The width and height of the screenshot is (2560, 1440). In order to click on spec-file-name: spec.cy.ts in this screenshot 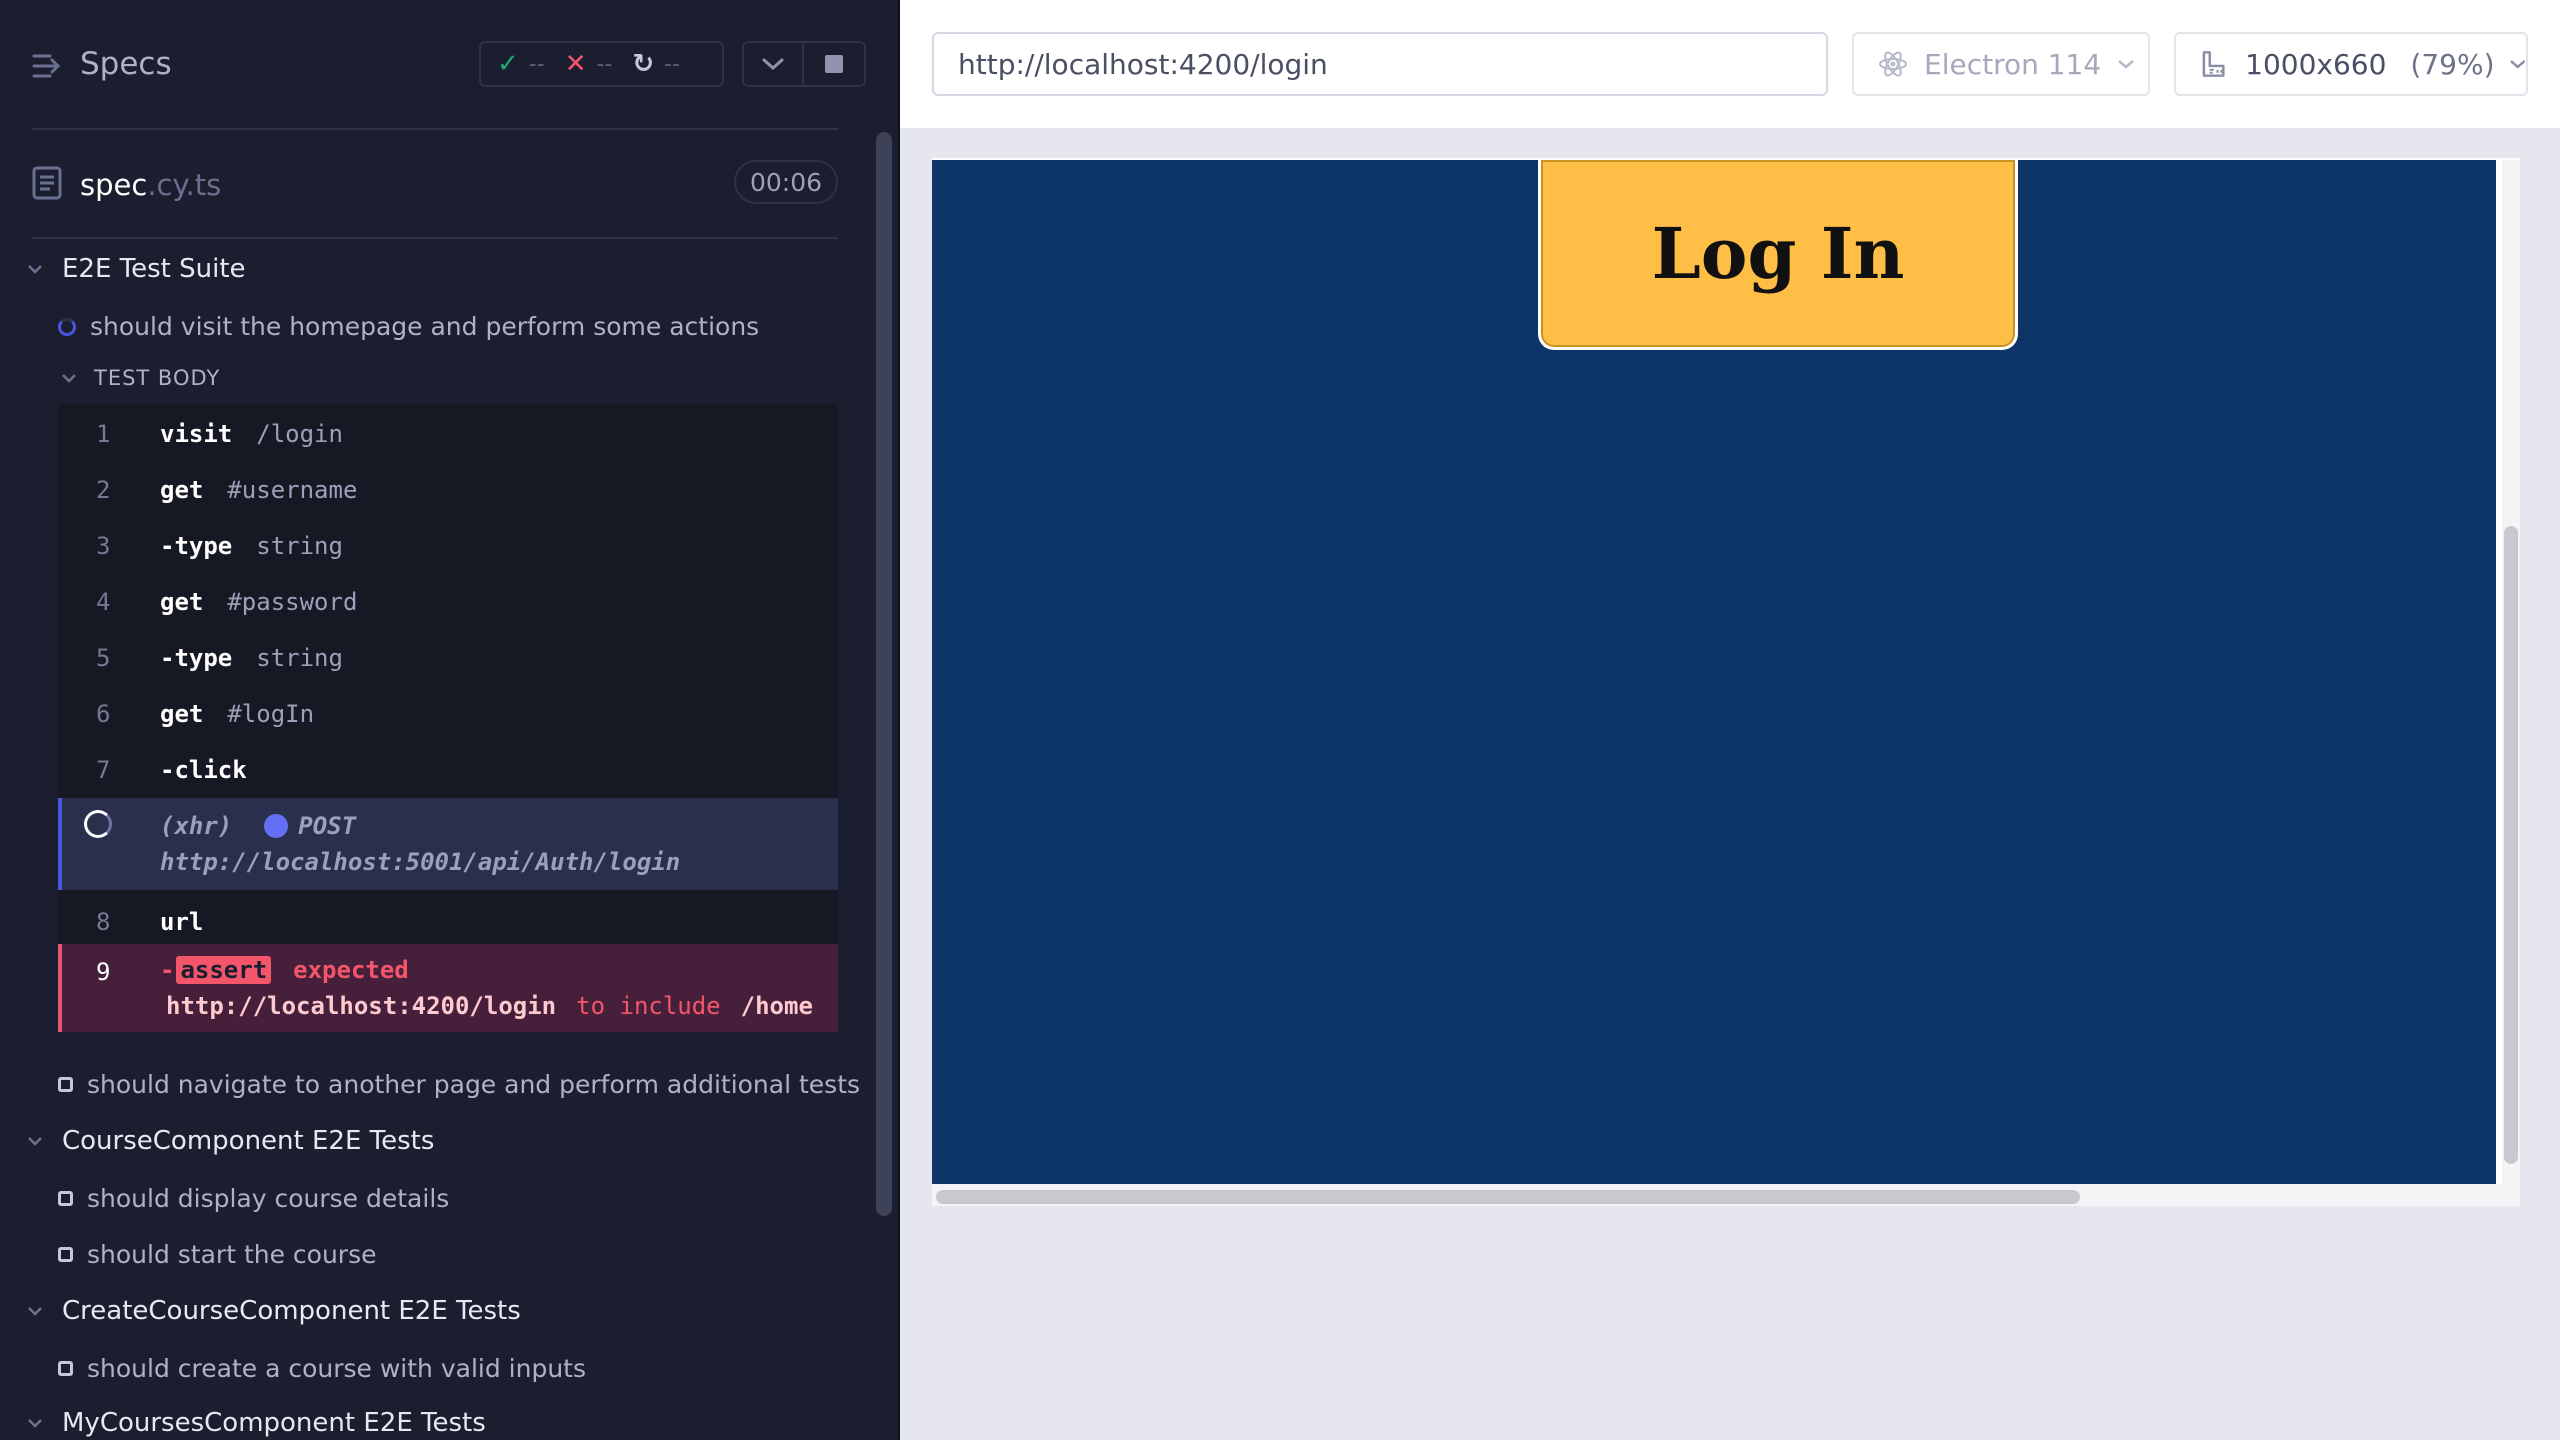, I will do `click(150, 185)`.